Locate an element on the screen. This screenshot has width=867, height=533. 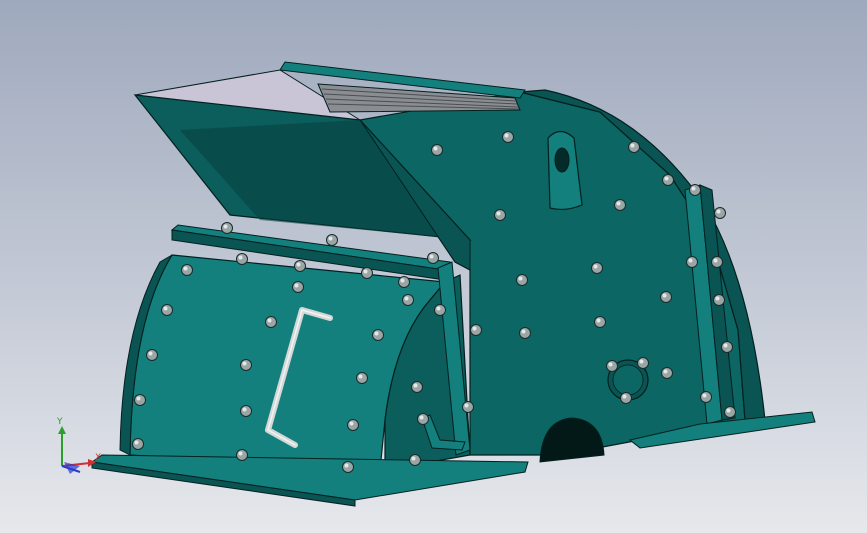
y-axis-label: Y is located at coordinates (59, 422).